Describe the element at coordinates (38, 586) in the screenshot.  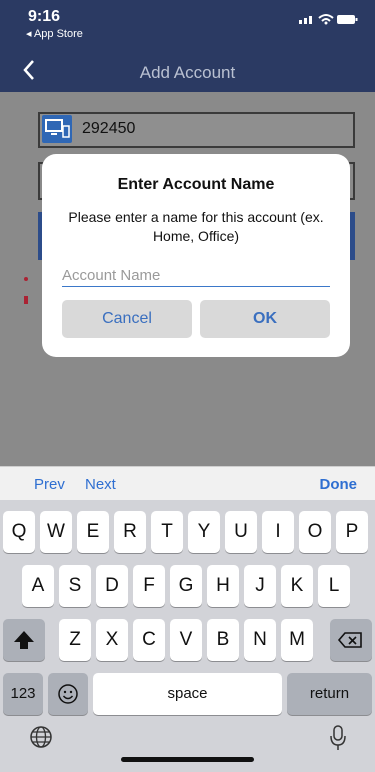
I see `key-a: A` at that location.